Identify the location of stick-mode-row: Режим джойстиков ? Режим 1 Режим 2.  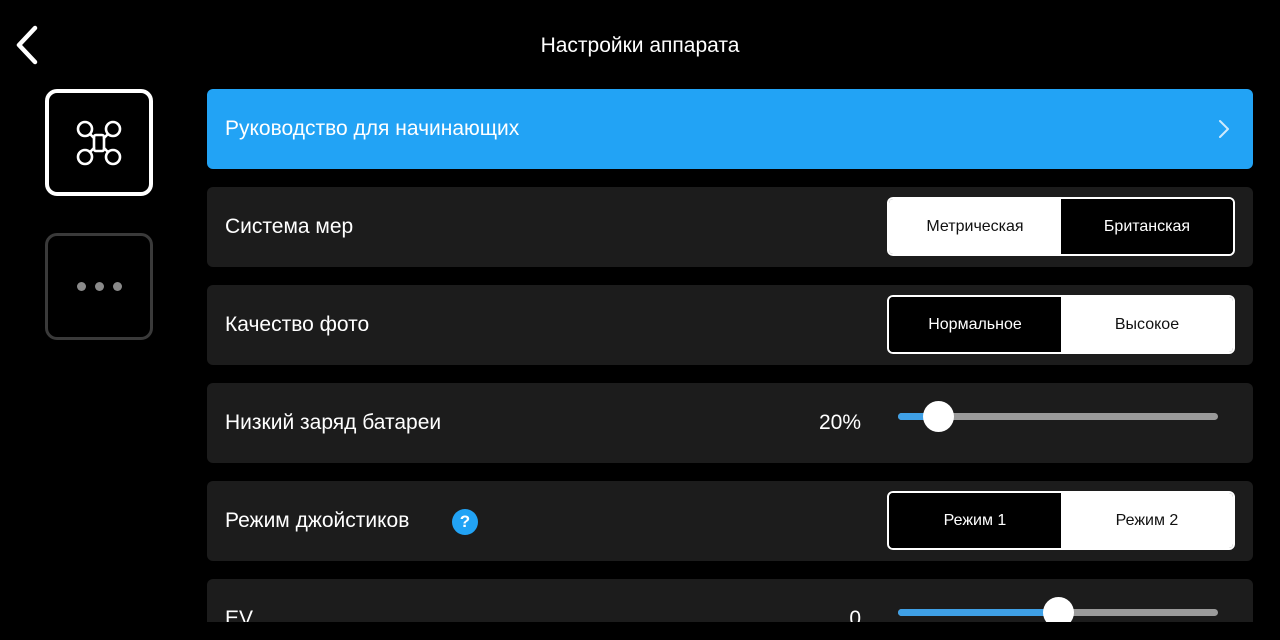
(730, 521).